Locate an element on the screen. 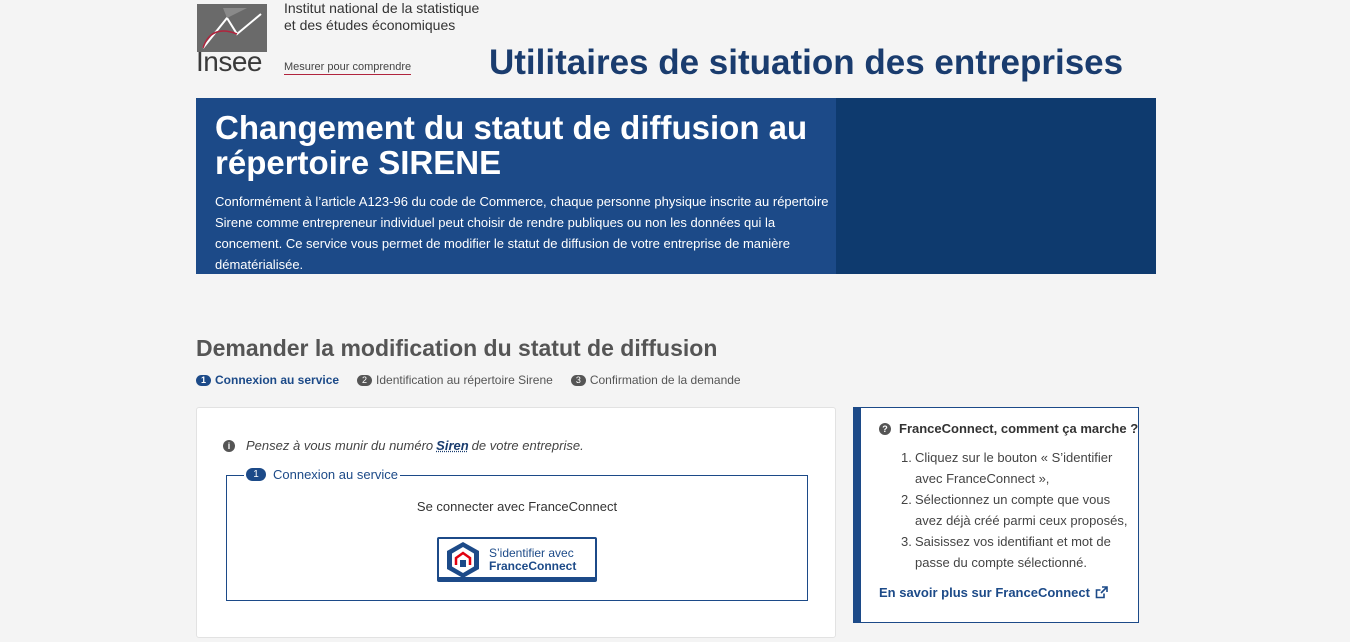  step-label: Confirmation de la demande is located at coordinates (665, 380).